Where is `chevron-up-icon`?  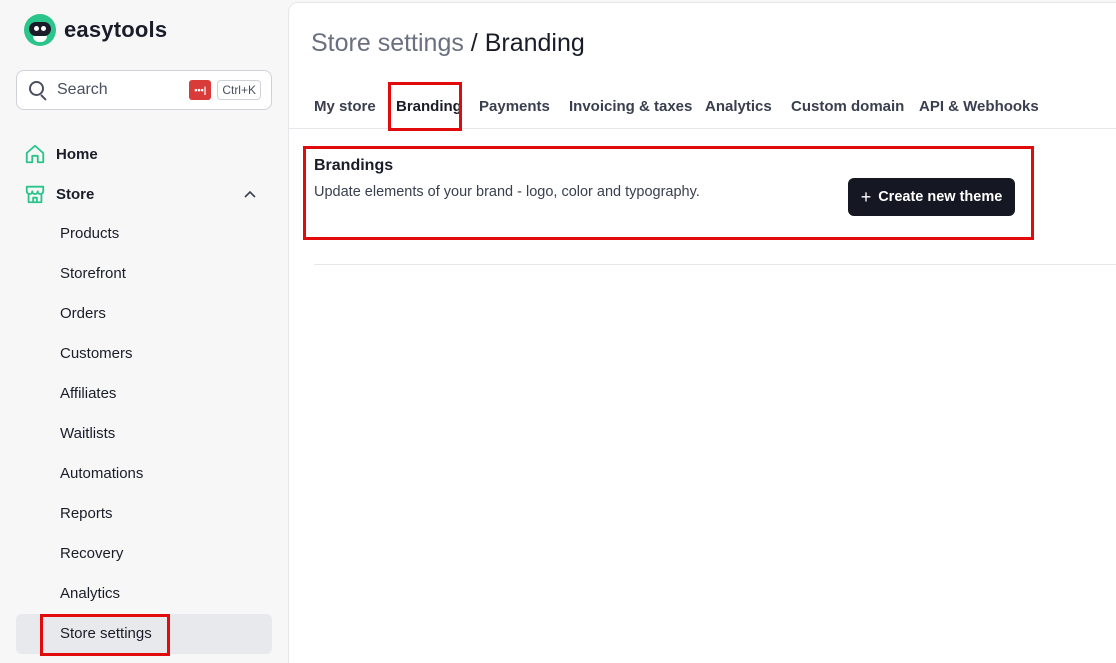
chevron-up-icon is located at coordinates (250, 194).